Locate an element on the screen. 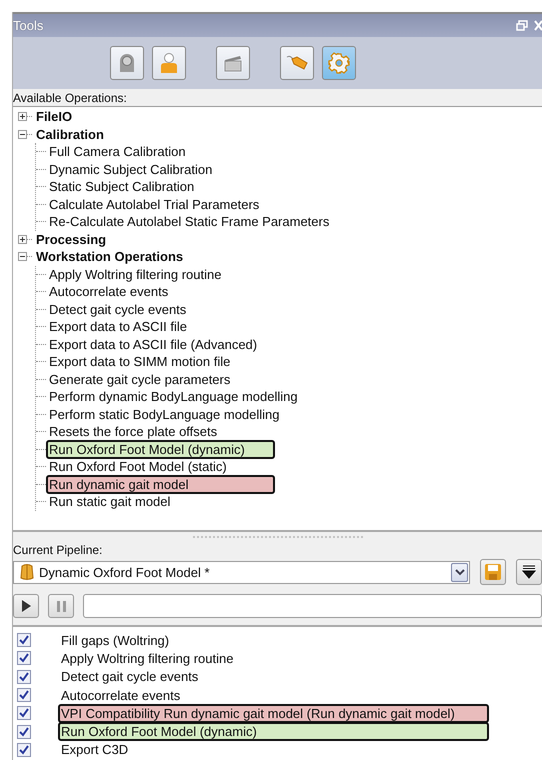 The height and width of the screenshot is (760, 542). category-label: Workstation Operations is located at coordinates (110, 256).